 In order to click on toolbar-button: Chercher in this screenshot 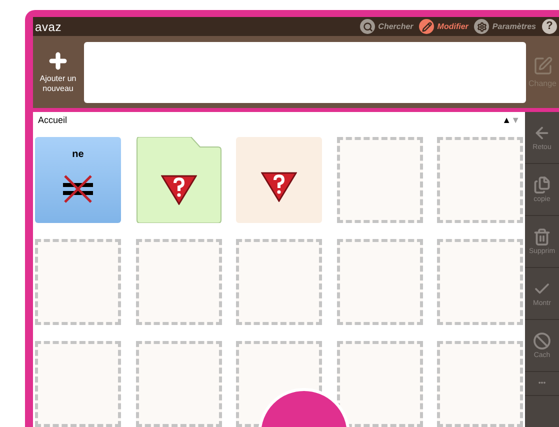, I will do `click(387, 26)`.